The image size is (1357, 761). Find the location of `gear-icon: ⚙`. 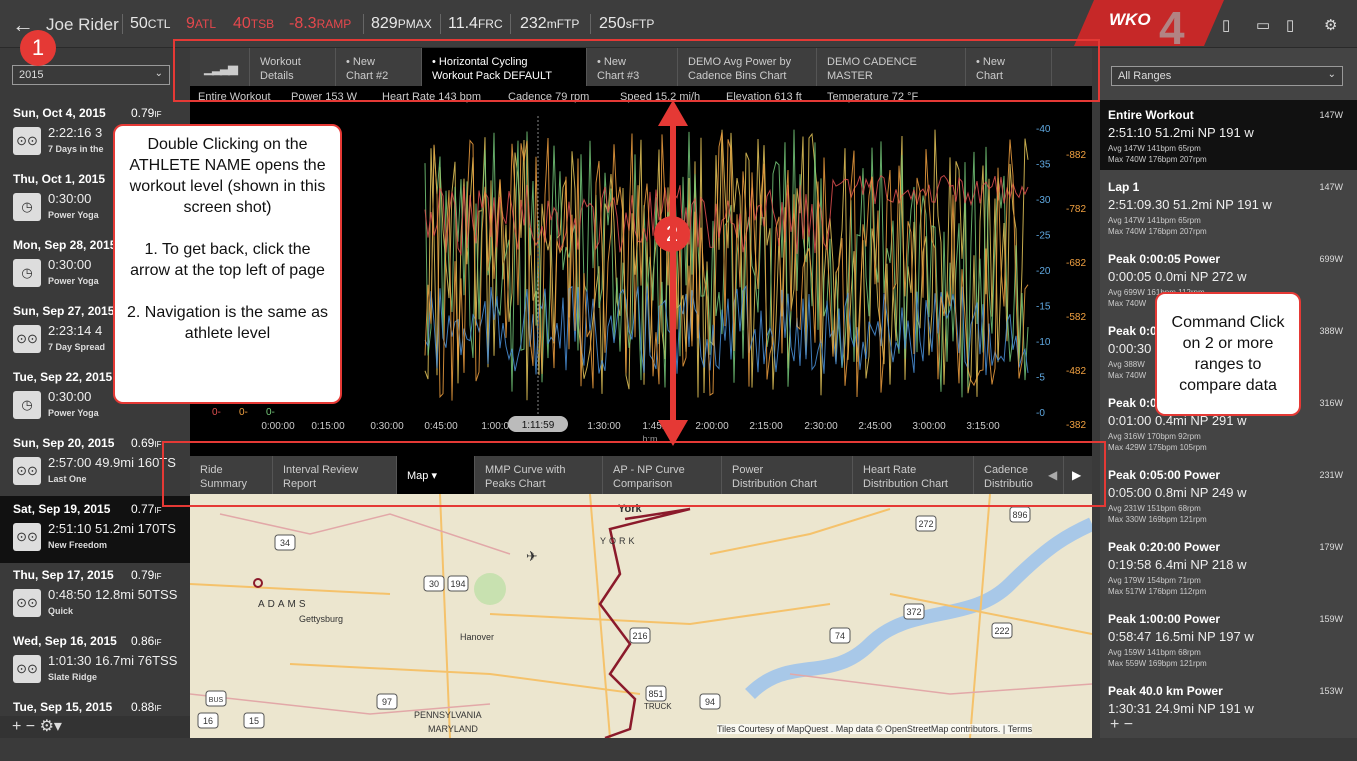

gear-icon: ⚙ is located at coordinates (1330, 25).